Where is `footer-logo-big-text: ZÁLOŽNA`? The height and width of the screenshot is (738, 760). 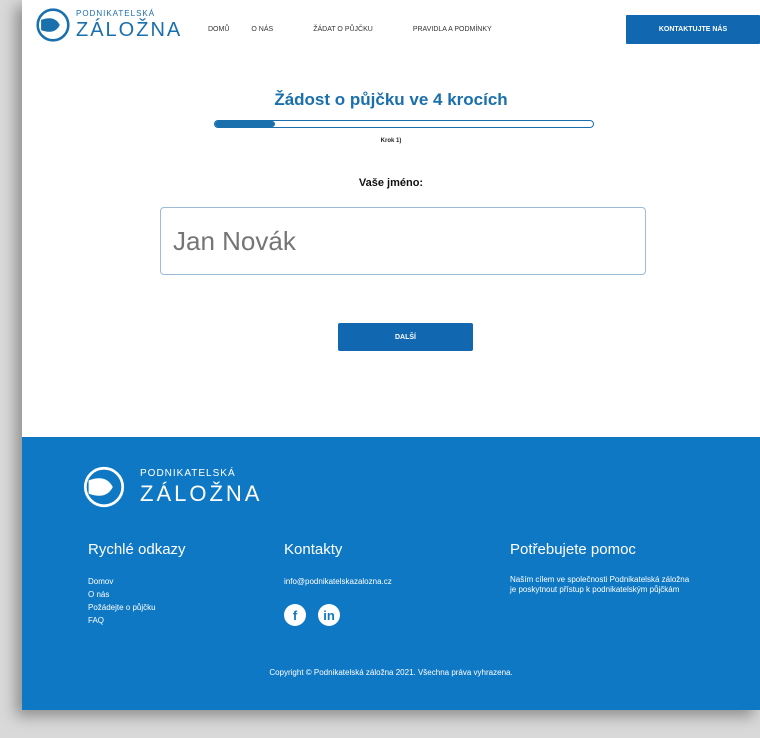
footer-logo-big-text: ZÁLOŽNA is located at coordinates (201, 493).